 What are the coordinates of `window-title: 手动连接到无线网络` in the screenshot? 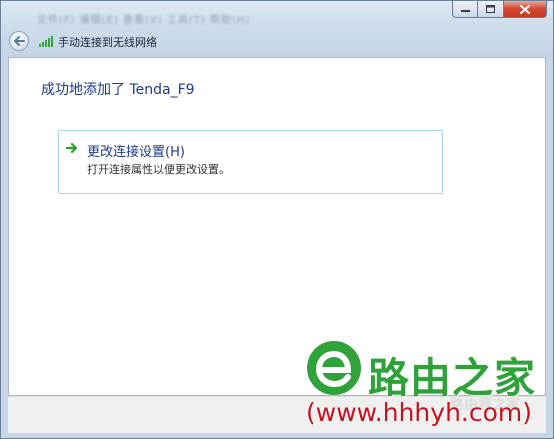 It's located at (107, 42).